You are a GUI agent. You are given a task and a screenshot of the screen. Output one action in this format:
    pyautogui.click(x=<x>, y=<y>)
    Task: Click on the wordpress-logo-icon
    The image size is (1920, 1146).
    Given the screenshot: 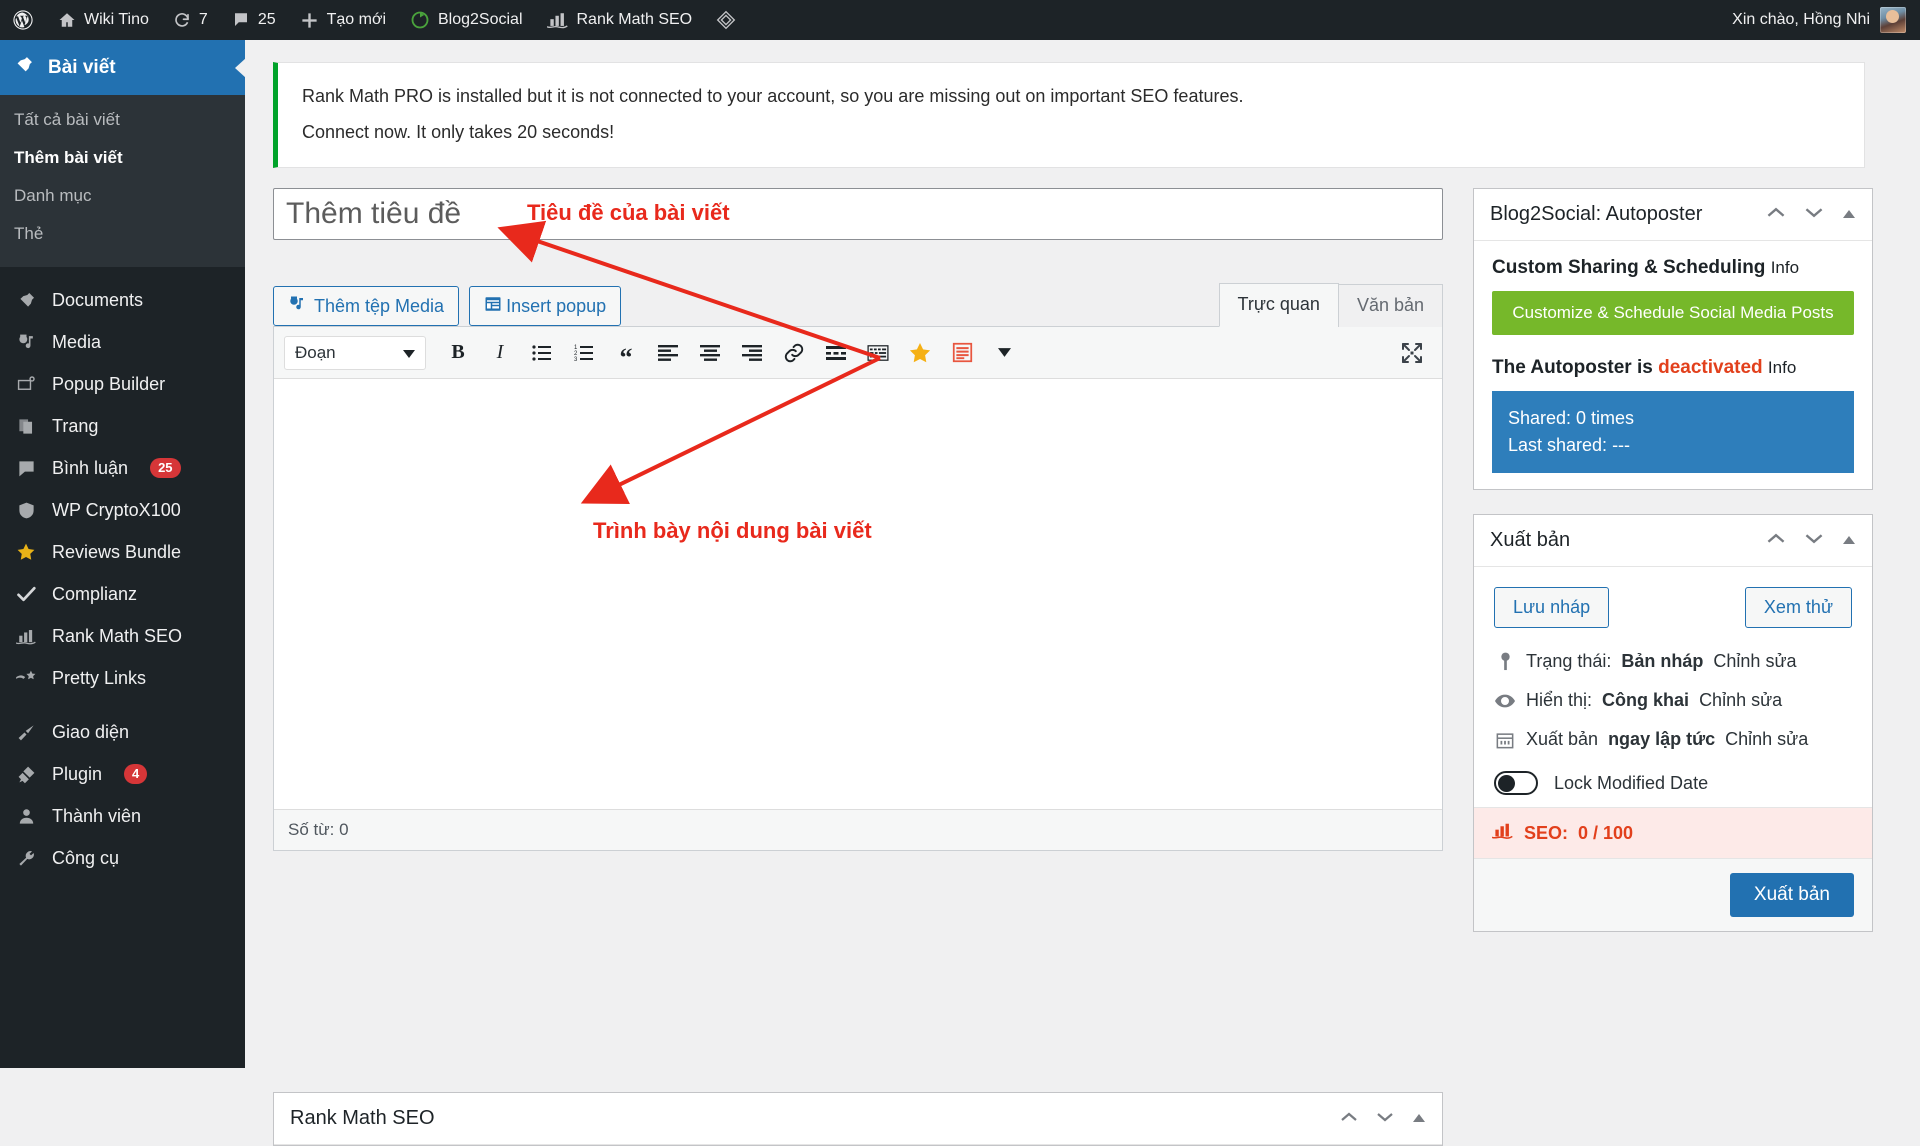 What is the action you would take?
    pyautogui.click(x=23, y=20)
    